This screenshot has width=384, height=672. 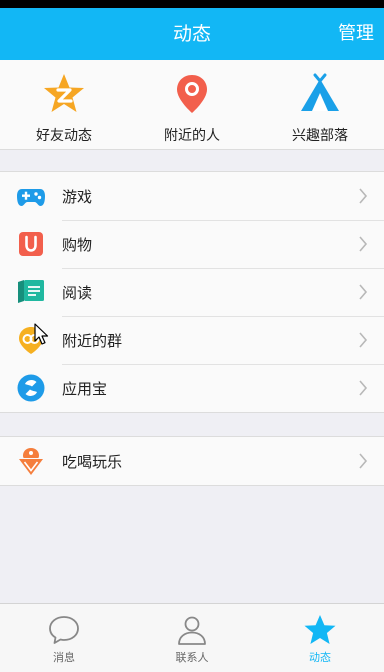 I want to click on quick-entry-interest-tribe: 兴趣部落, so click(x=320, y=104).